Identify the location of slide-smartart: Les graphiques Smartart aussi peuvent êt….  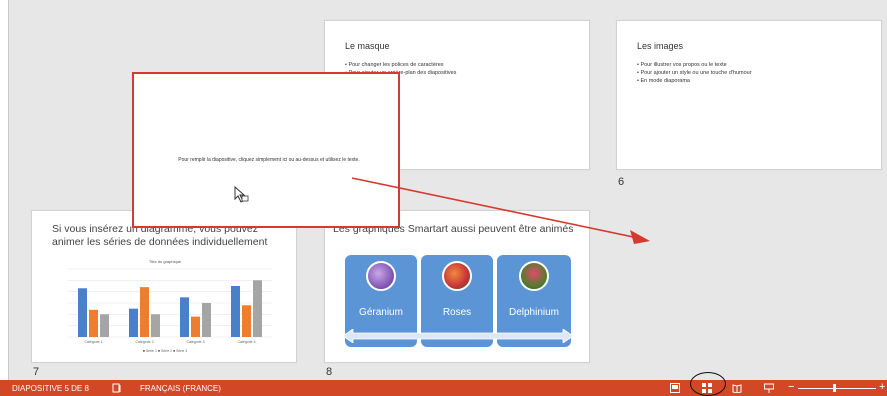
(457, 286).